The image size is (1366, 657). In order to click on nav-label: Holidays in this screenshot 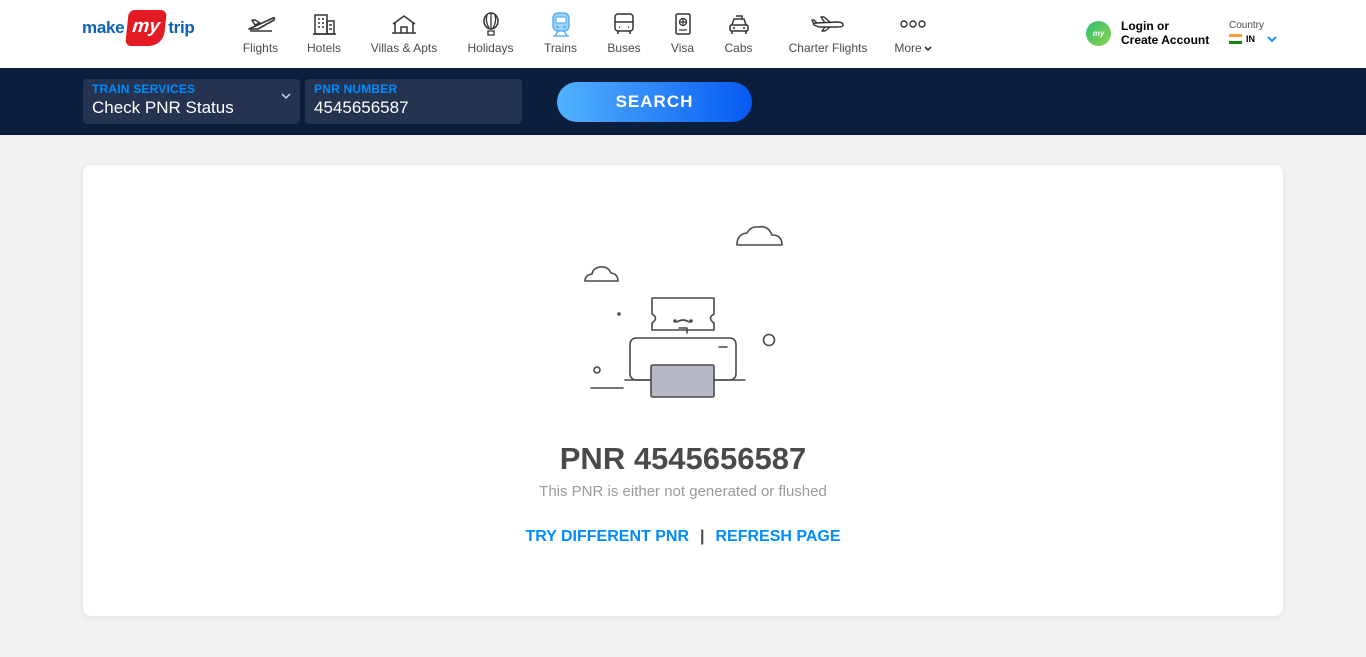, I will do `click(490, 48)`.